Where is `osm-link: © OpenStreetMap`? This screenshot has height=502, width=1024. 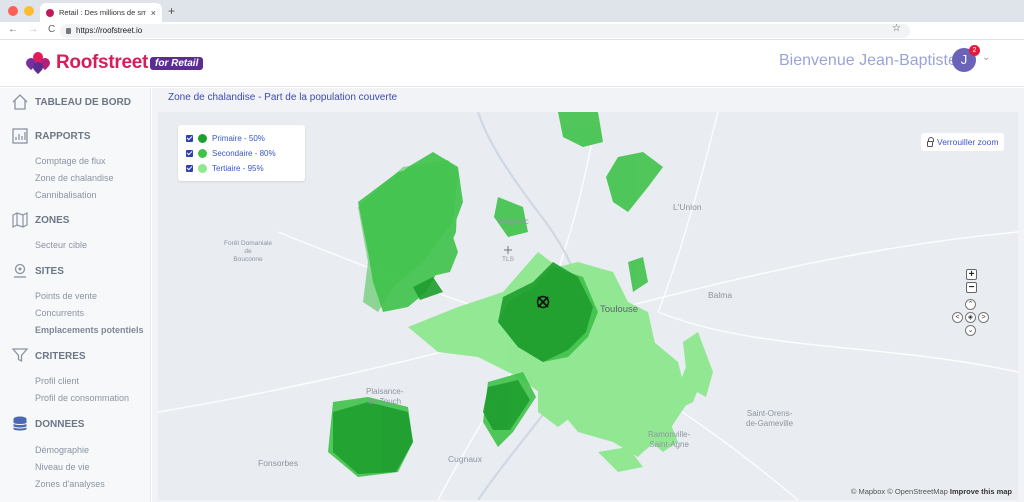 osm-link: © OpenStreetMap is located at coordinates (917, 491).